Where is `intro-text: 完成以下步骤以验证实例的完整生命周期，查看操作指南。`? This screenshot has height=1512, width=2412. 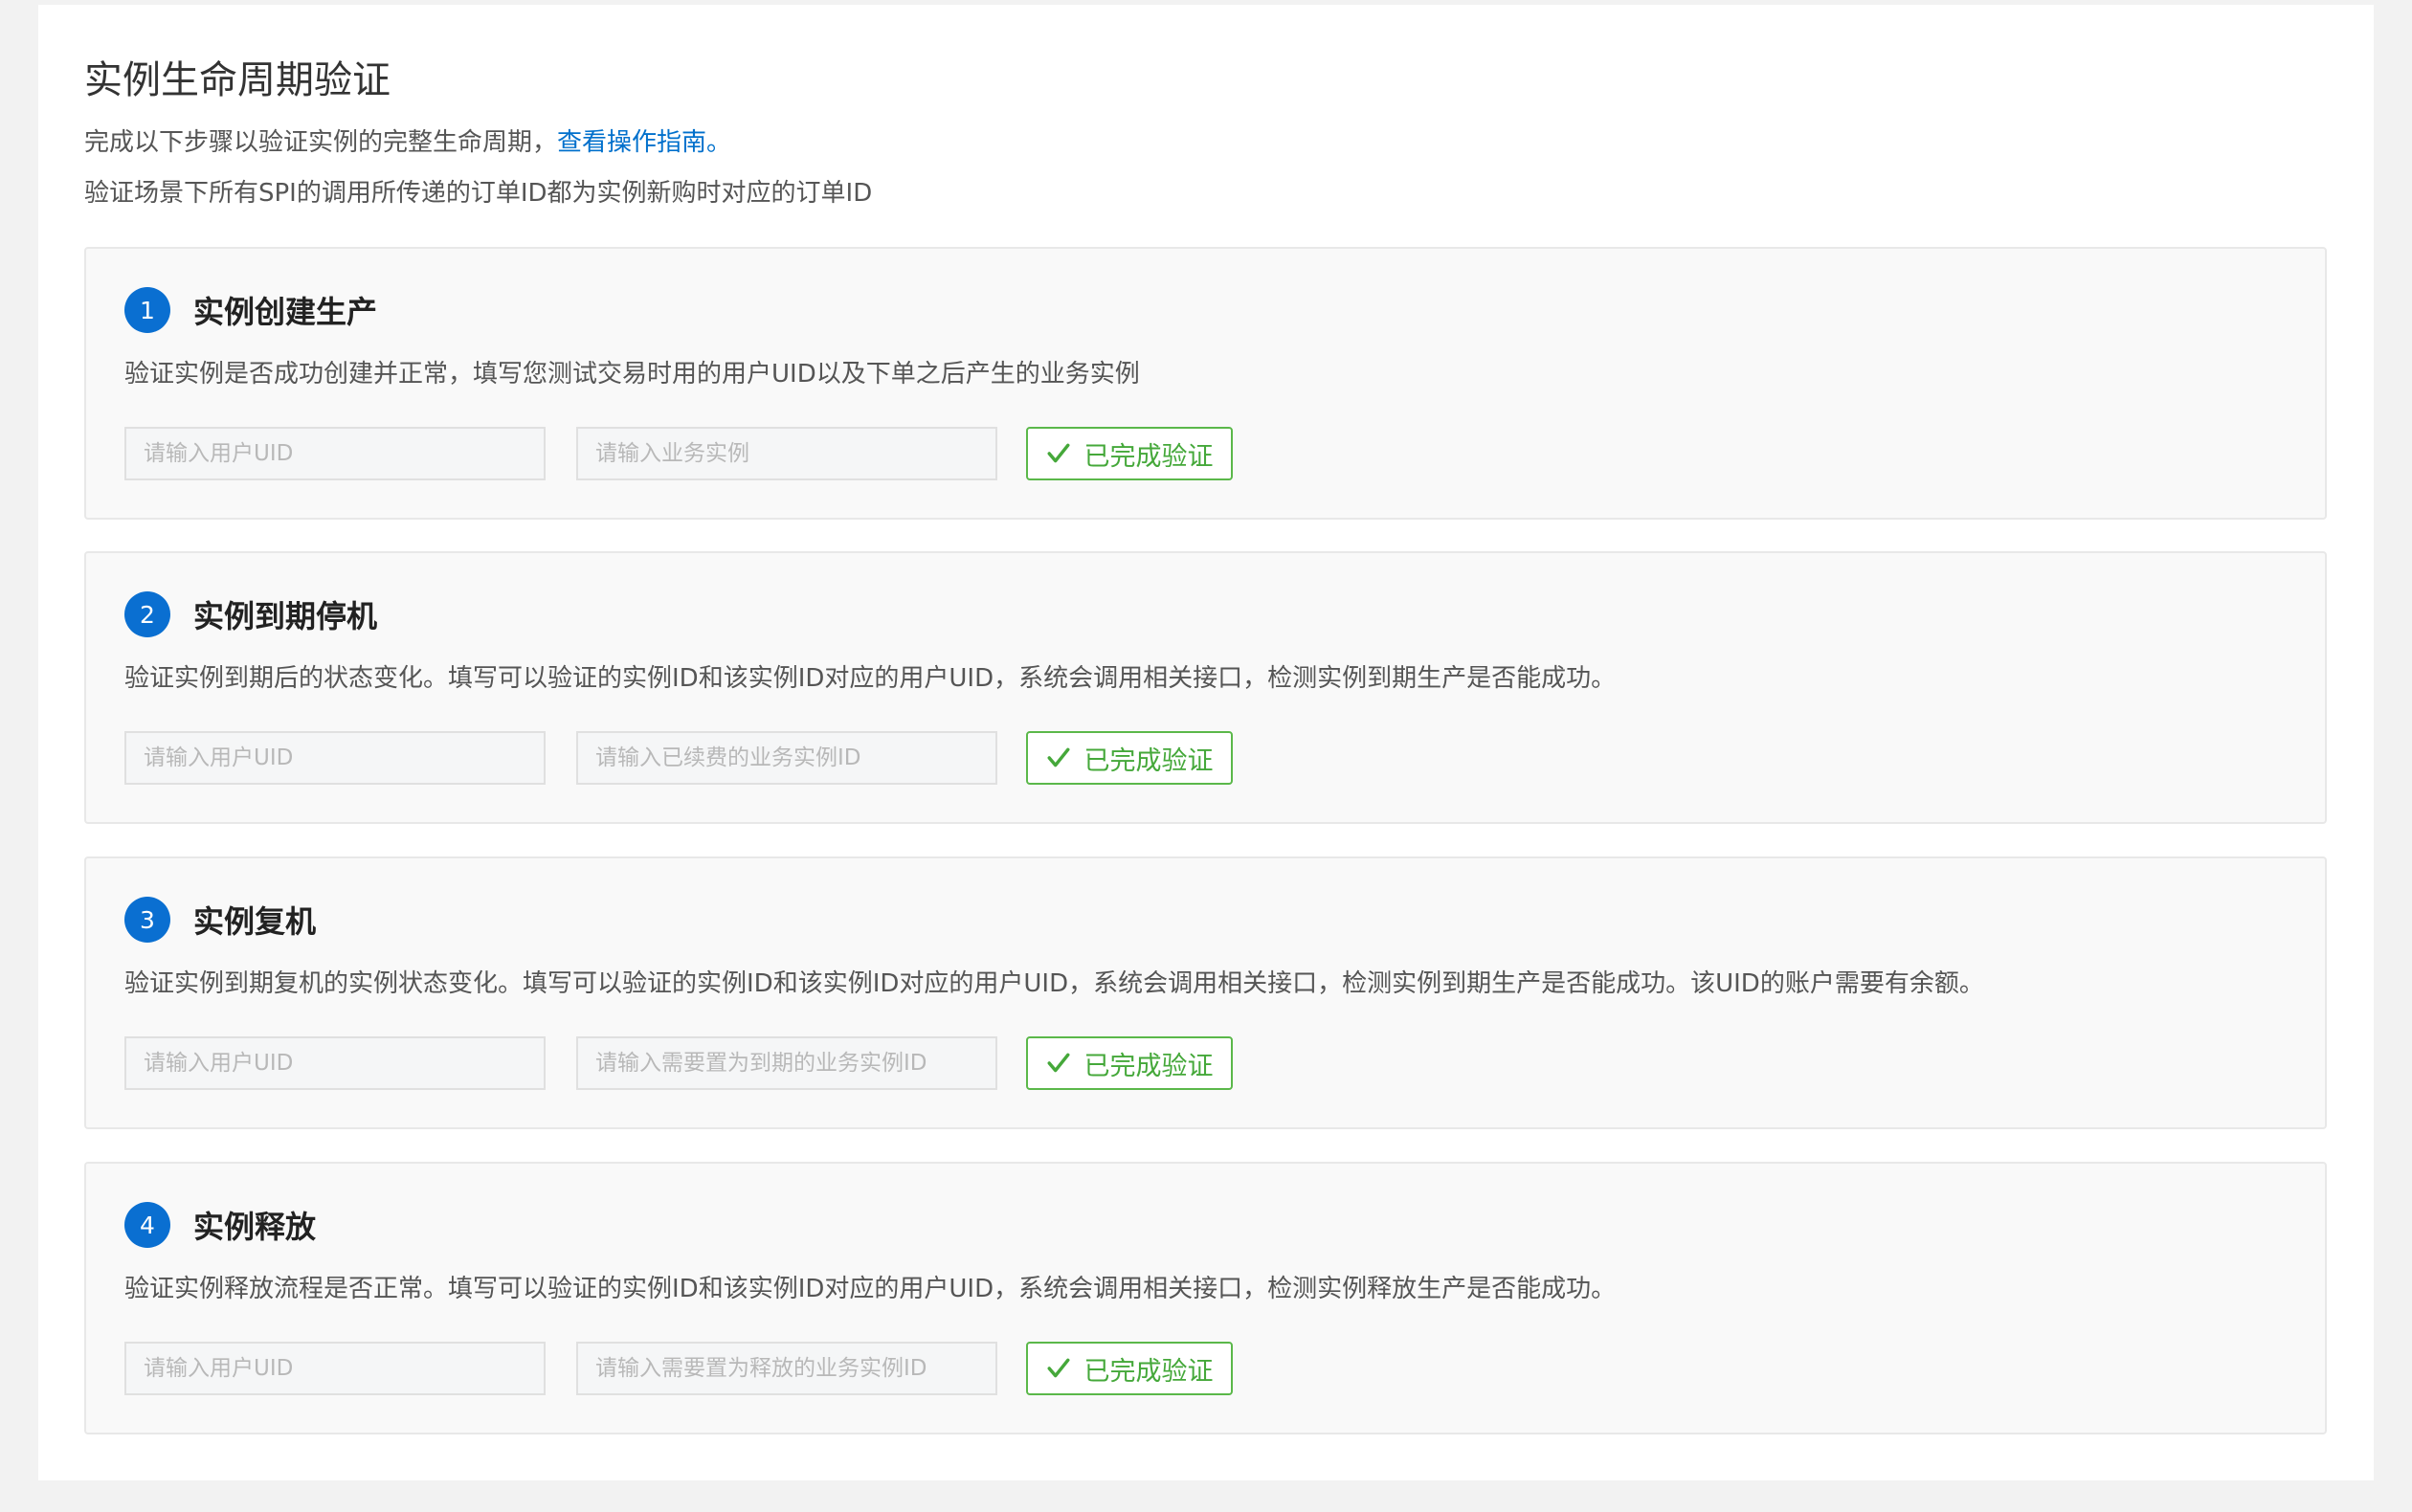 intro-text: 完成以下步骤以验证实例的完整生命周期，查看操作指南。 is located at coordinates (407, 142).